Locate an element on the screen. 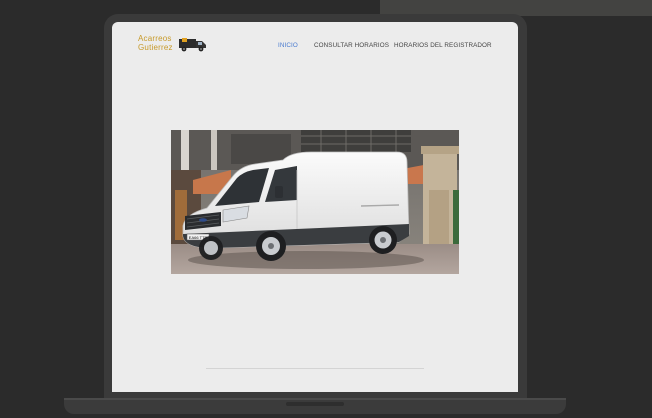 Image resolution: width=652 pixels, height=418 pixels. logo-text: Acarreos Gutierrez is located at coordinates (155, 43).